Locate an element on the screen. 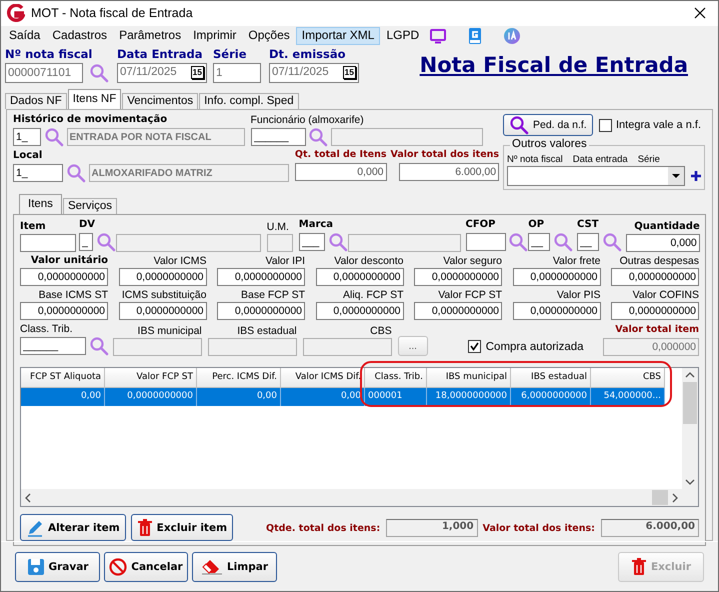  tab: Itens NF is located at coordinates (95, 99).